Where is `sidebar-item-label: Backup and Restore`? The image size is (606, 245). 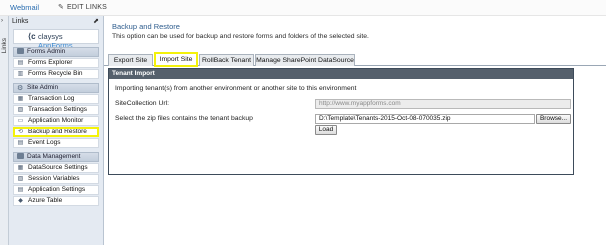 sidebar-item-label: Backup and Restore is located at coordinates (57, 131).